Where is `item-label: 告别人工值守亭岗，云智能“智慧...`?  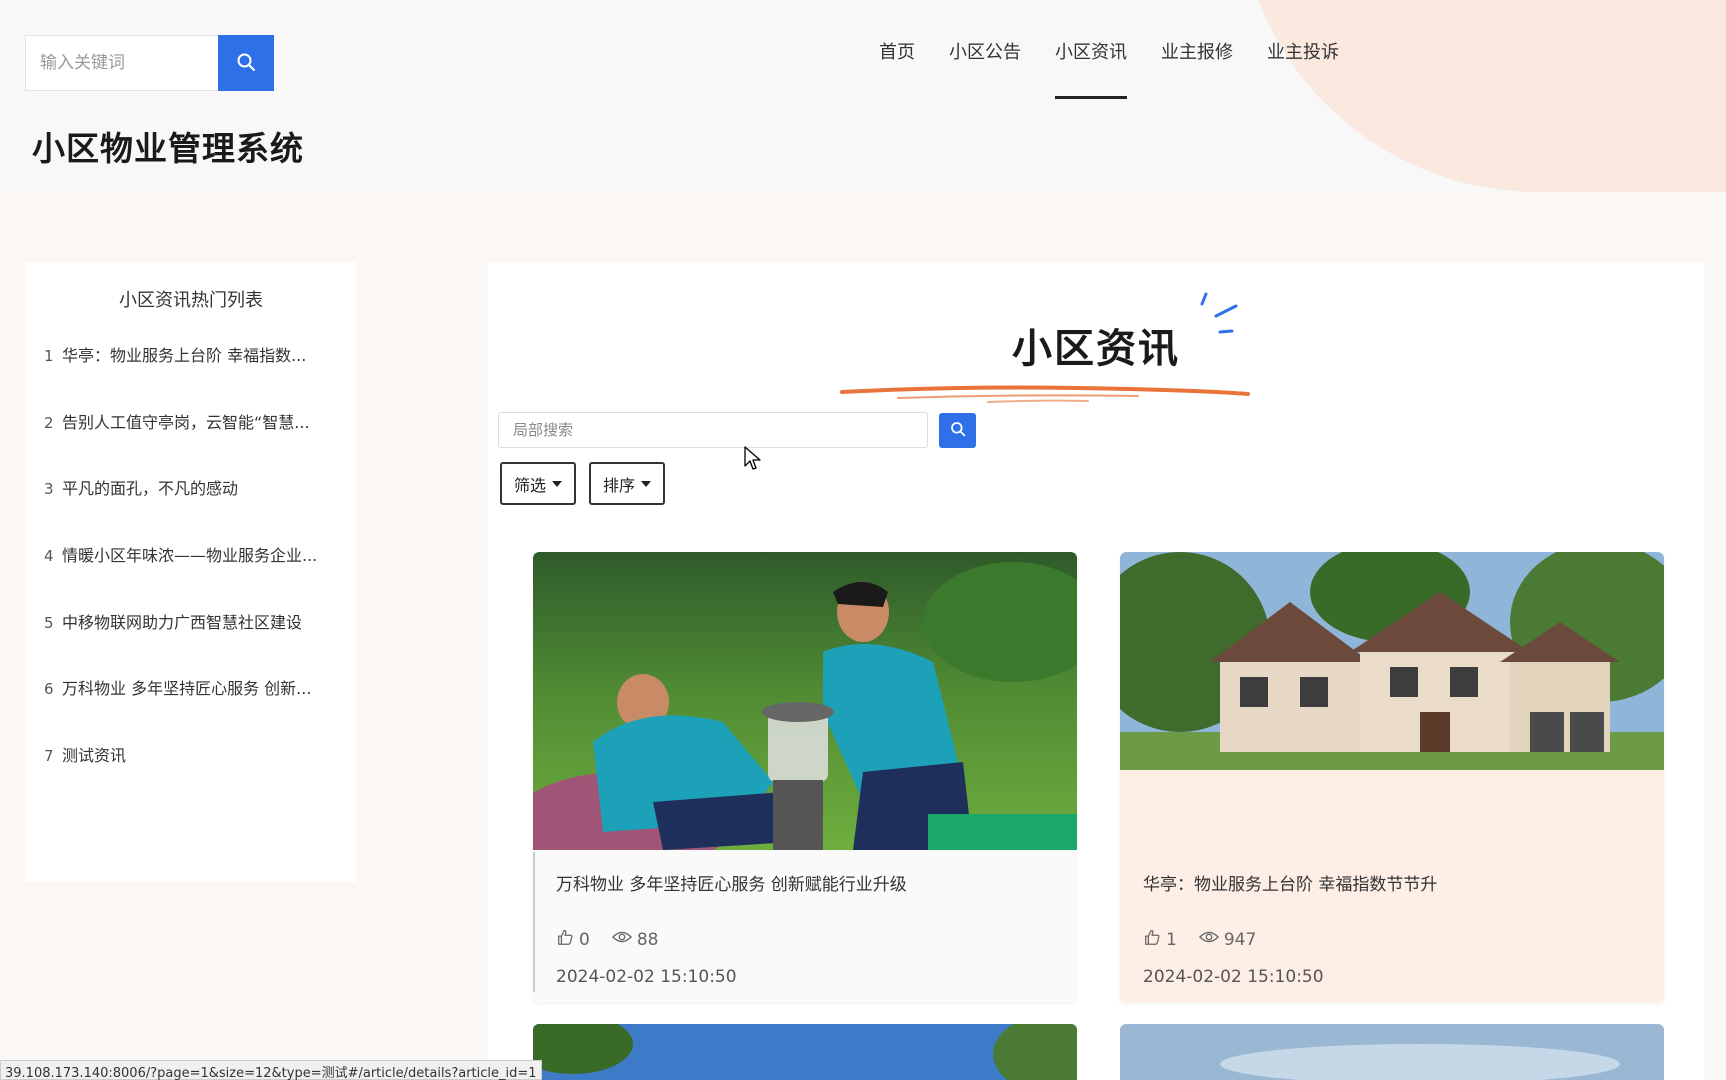
item-label: 告别人工值守亭岗，云智能“智慧... is located at coordinates (186, 422).